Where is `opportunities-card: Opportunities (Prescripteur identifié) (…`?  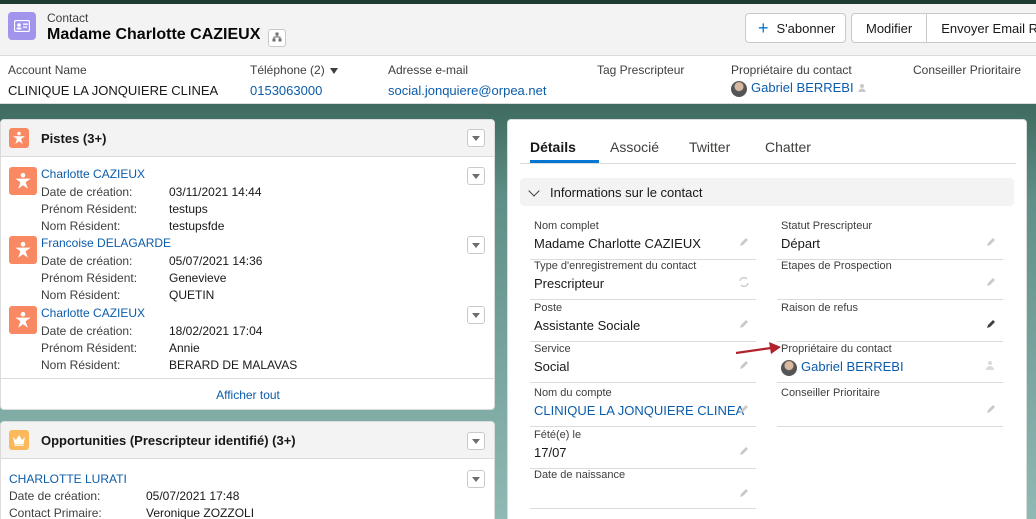
opportunities-card: Opportunities (Prescripteur identifié) (… is located at coordinates (247, 470).